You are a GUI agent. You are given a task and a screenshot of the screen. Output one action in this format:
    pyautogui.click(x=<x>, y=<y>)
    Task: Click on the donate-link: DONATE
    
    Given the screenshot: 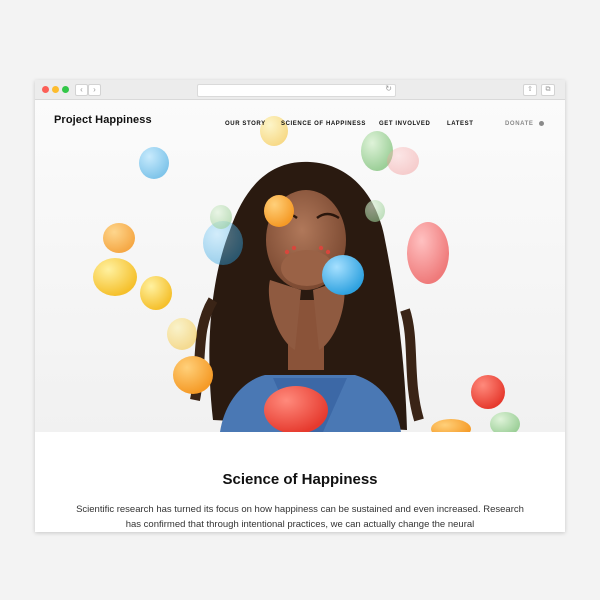 What is the action you would take?
    pyautogui.click(x=519, y=124)
    